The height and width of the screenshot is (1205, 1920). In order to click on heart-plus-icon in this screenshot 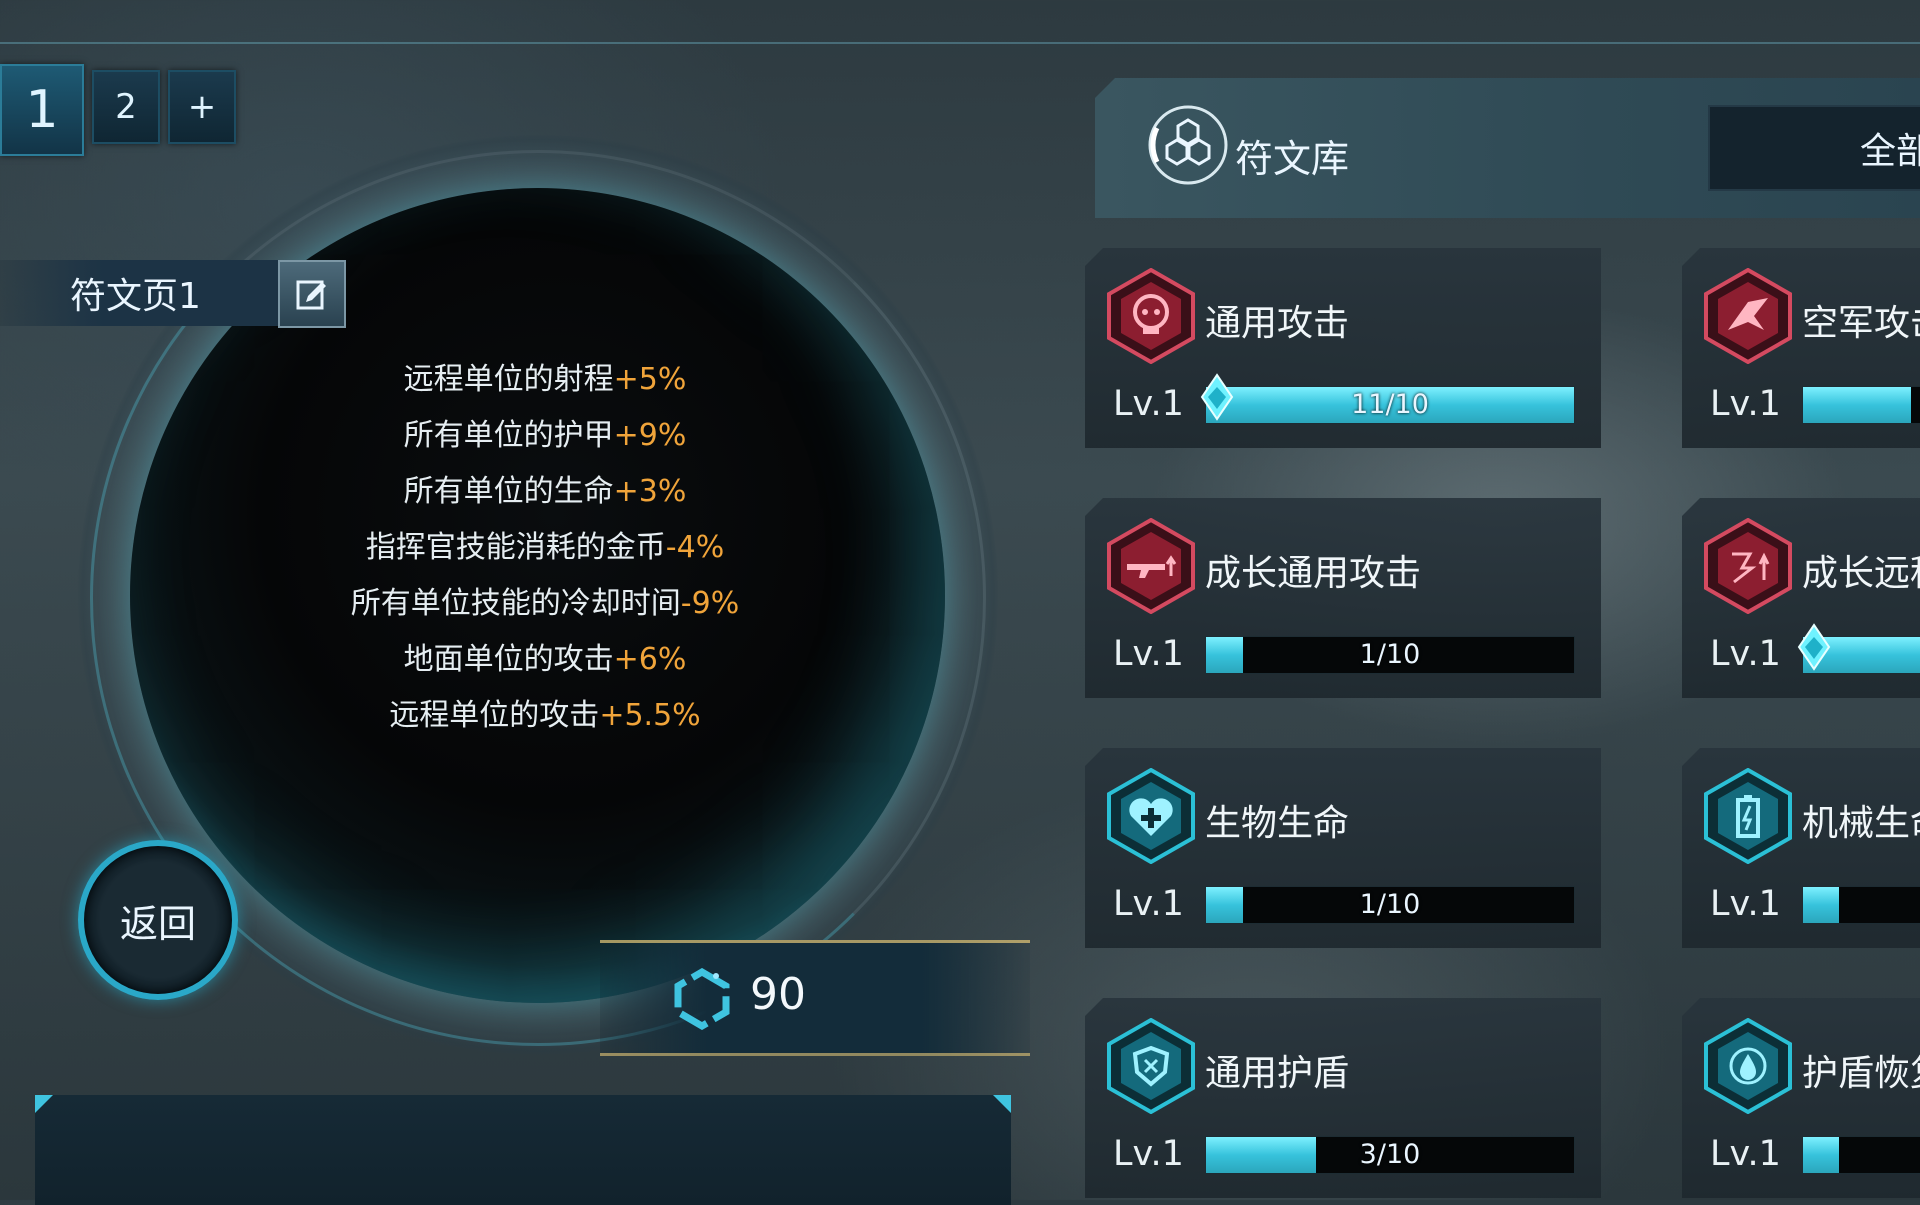, I will do `click(1151, 816)`.